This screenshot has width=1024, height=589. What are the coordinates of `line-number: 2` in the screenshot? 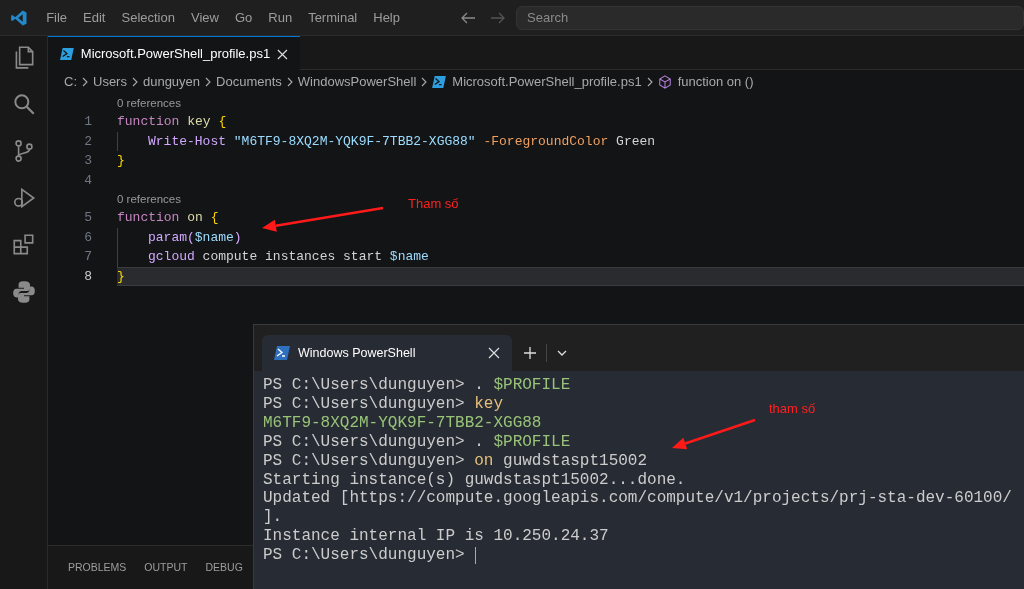 It's located at (87, 141).